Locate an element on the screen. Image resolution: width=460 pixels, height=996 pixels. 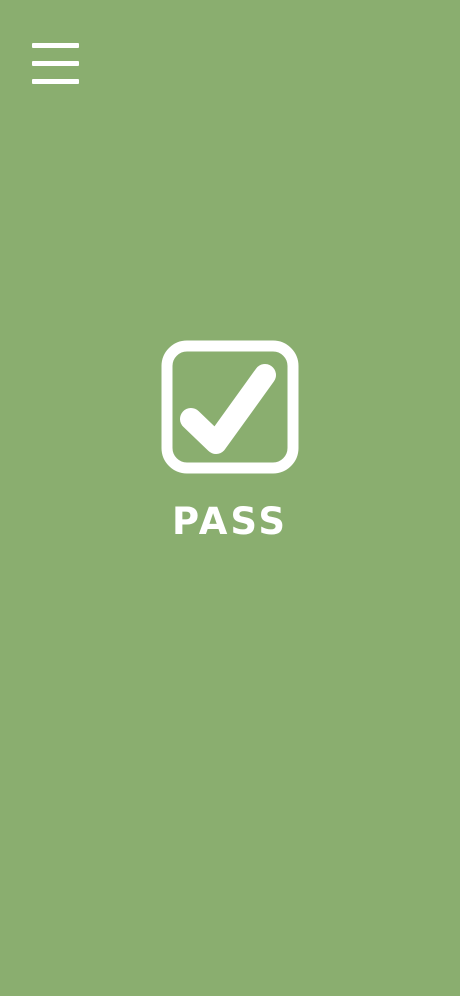
menu-bar-bottom is located at coordinates (55, 81).